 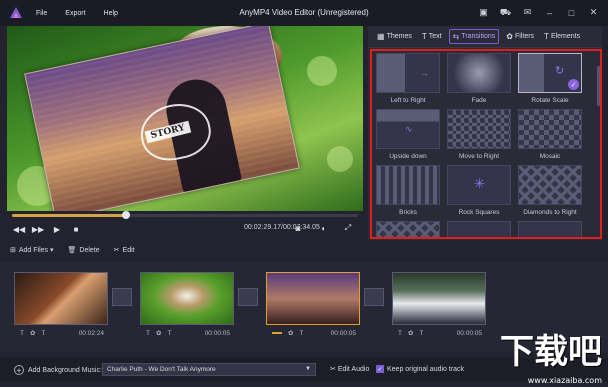 I want to click on menu-bar: File Export Help, so click(x=77, y=13).